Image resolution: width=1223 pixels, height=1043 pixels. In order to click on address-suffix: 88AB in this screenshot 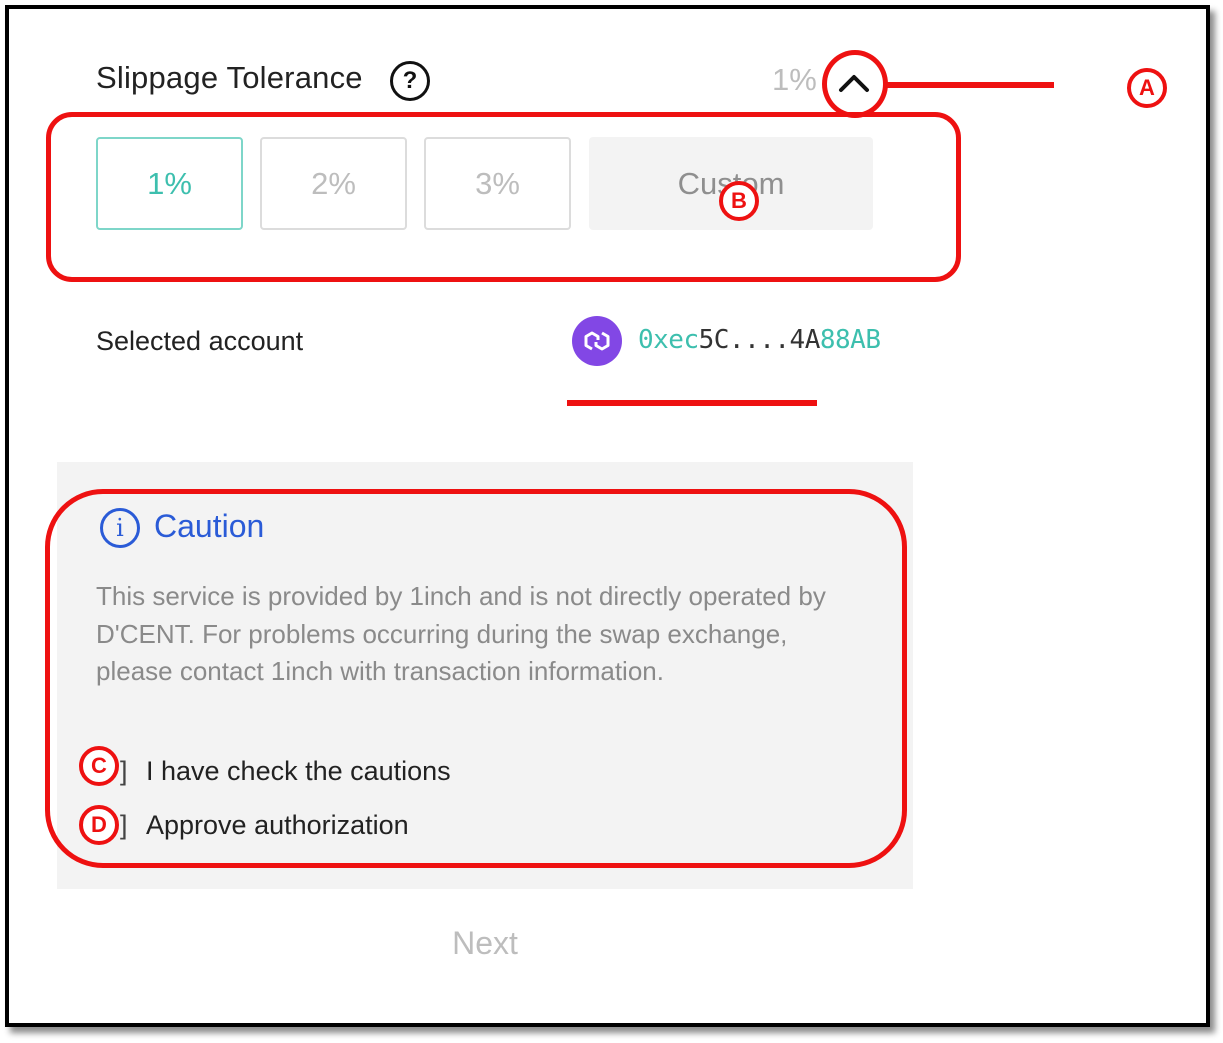, I will do `click(850, 340)`.